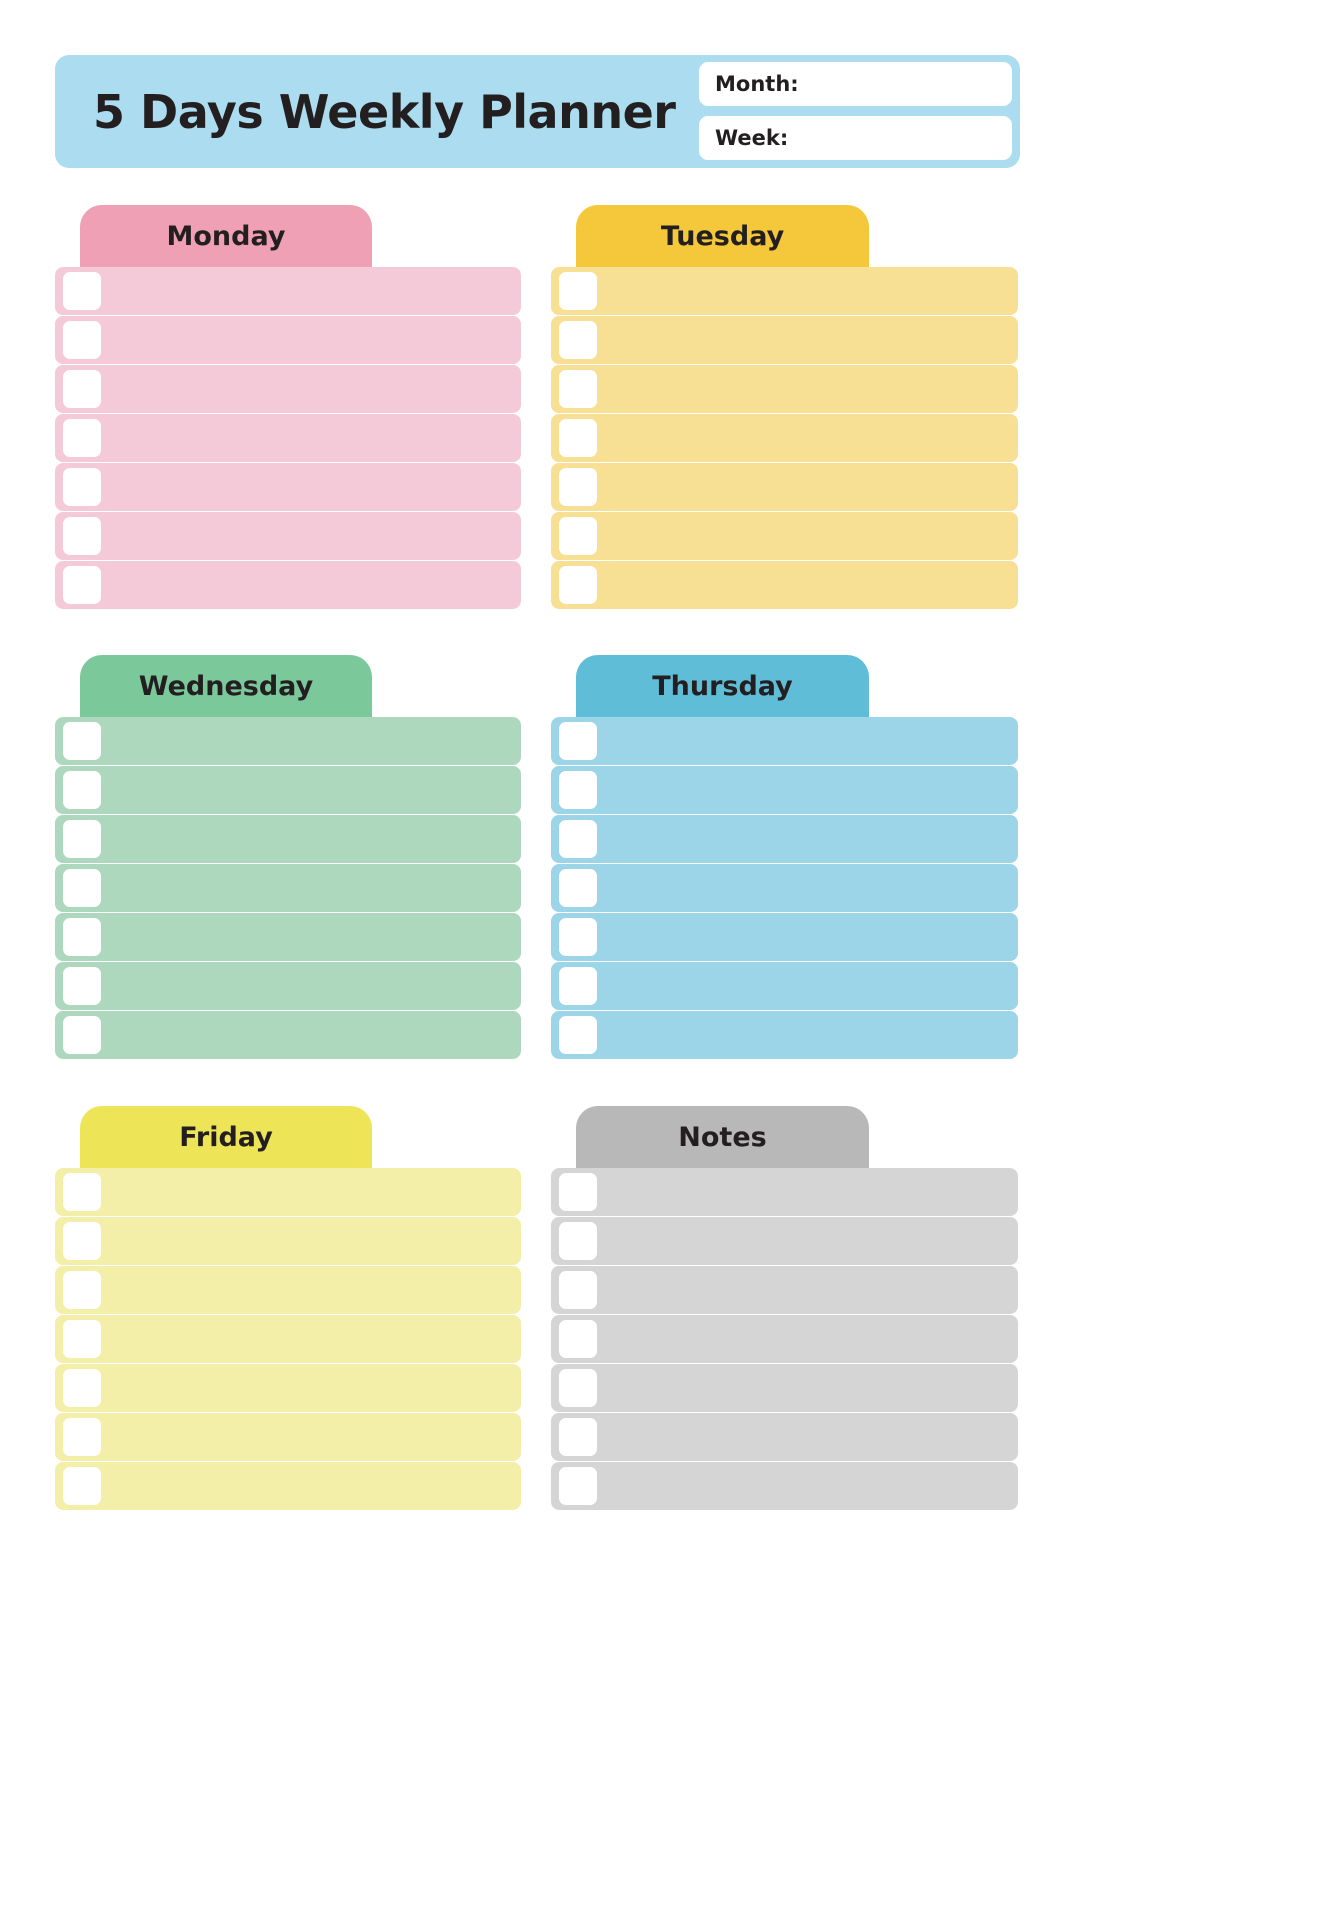 This screenshot has height=1920, width=1318. What do you see at coordinates (722, 1137) in the screenshot?
I see `card-tab-notes: Notes` at bounding box center [722, 1137].